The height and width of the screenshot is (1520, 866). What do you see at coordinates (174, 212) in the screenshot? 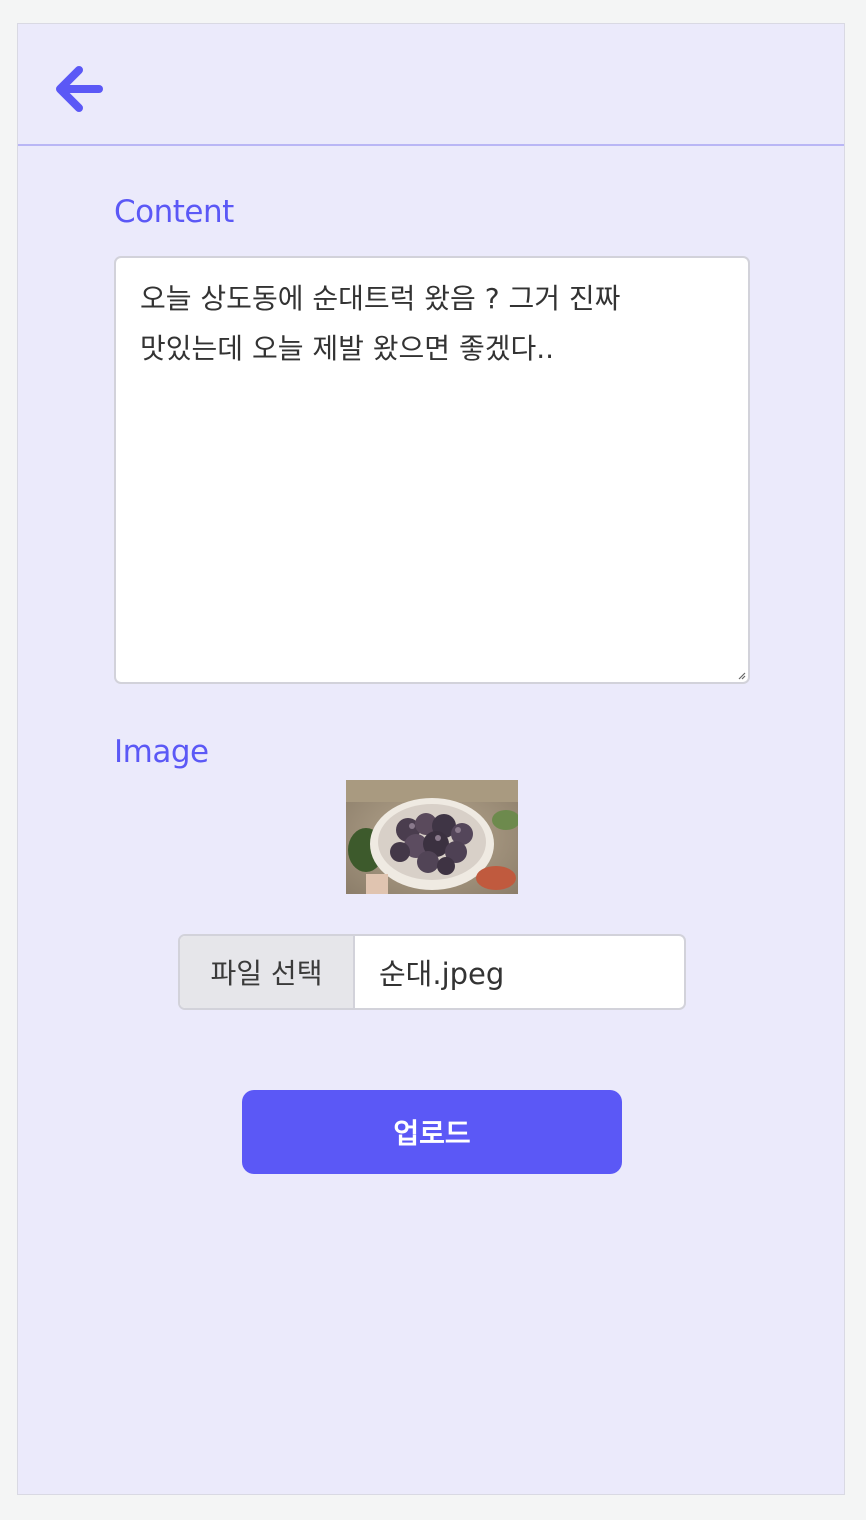
I see `content-label: Content` at bounding box center [174, 212].